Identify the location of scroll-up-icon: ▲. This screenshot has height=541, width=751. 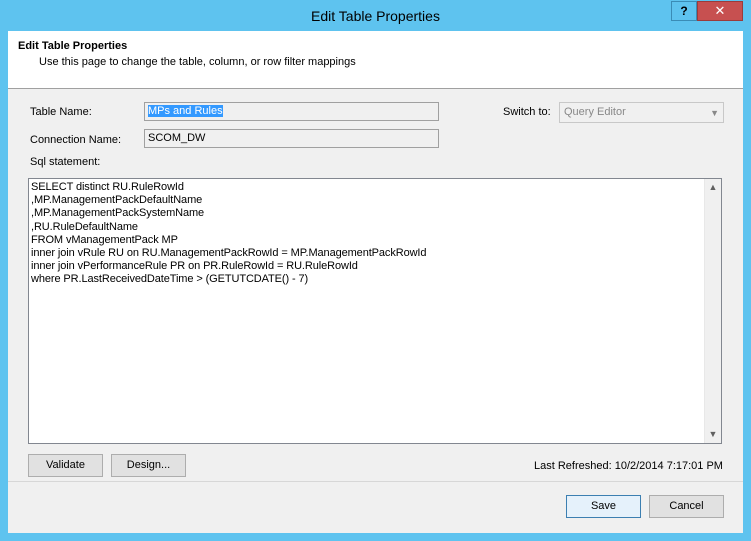
(713, 187).